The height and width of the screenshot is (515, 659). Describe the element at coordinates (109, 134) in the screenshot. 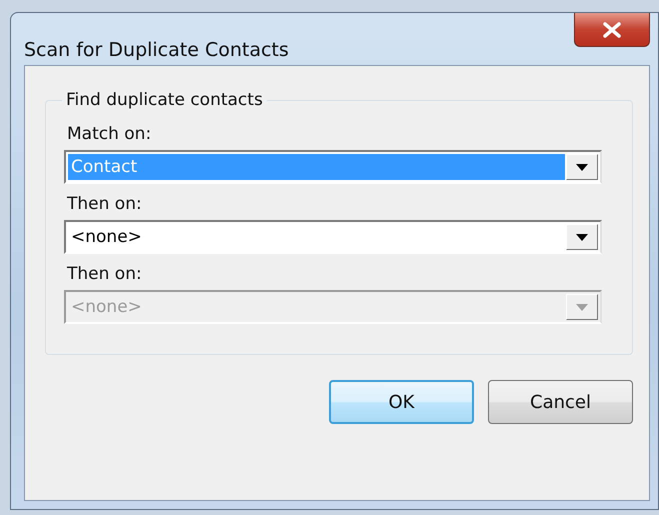

I see `field-label: Match on:` at that location.